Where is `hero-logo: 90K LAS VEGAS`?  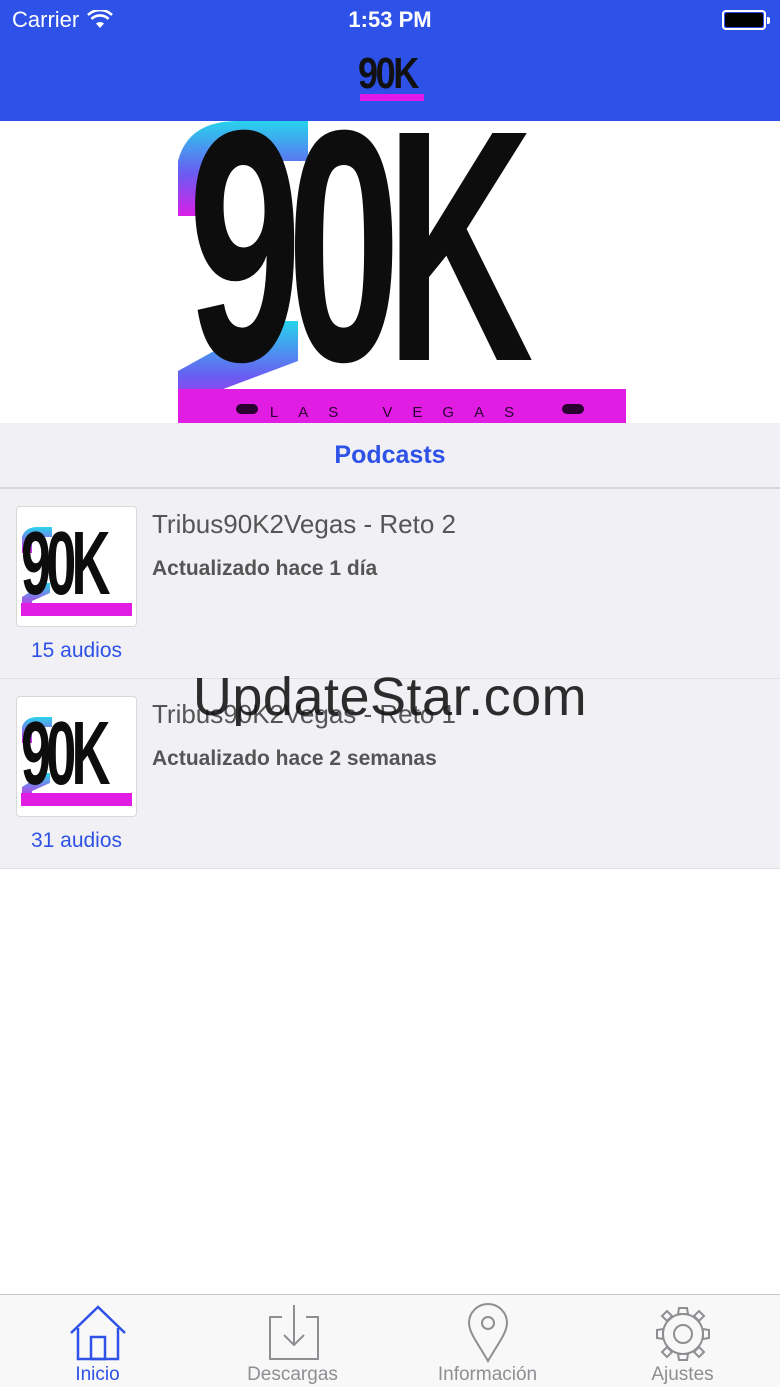 hero-logo: 90K LAS VEGAS is located at coordinates (402, 272).